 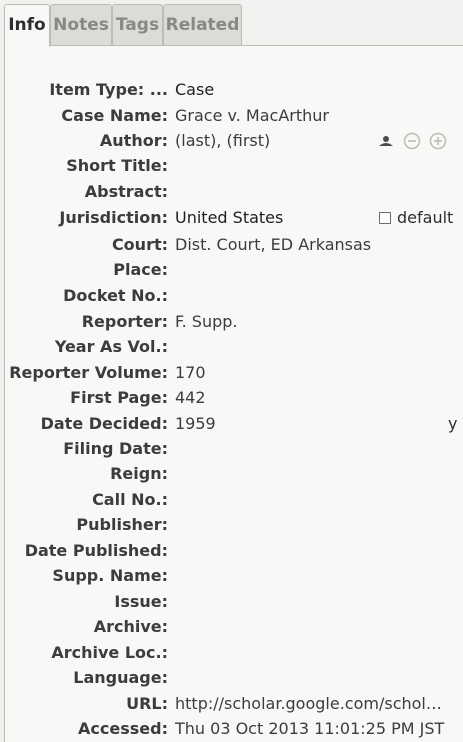 What do you see at coordinates (232, 295) in the screenshot?
I see `field-row-docket-no: Docket No.:` at bounding box center [232, 295].